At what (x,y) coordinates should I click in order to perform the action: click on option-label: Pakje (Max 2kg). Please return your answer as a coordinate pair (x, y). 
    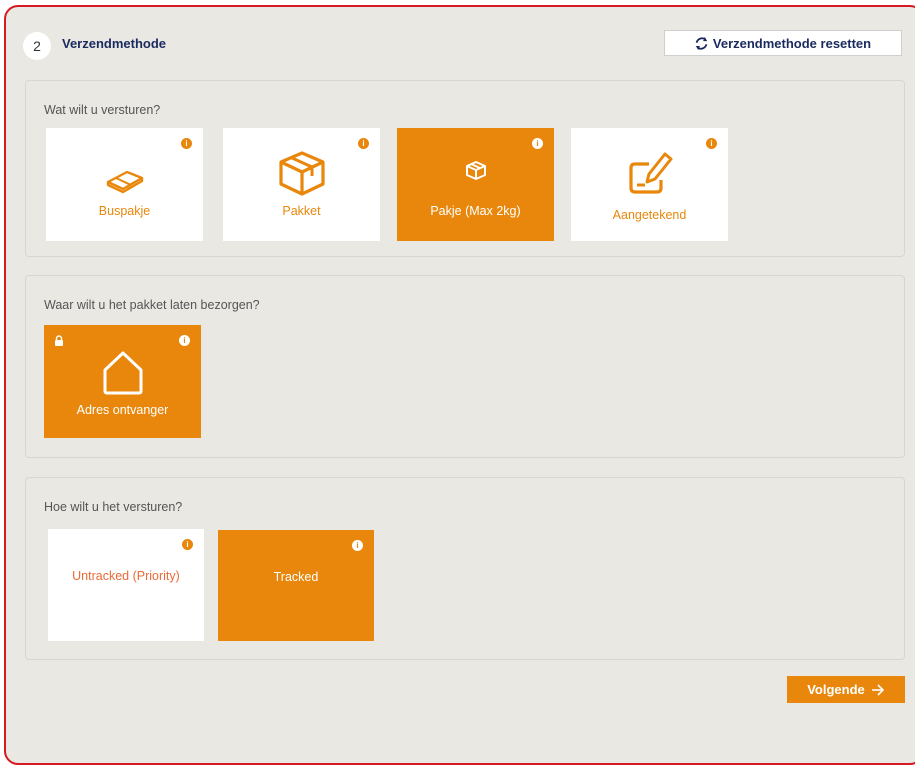
    Looking at the image, I should click on (475, 211).